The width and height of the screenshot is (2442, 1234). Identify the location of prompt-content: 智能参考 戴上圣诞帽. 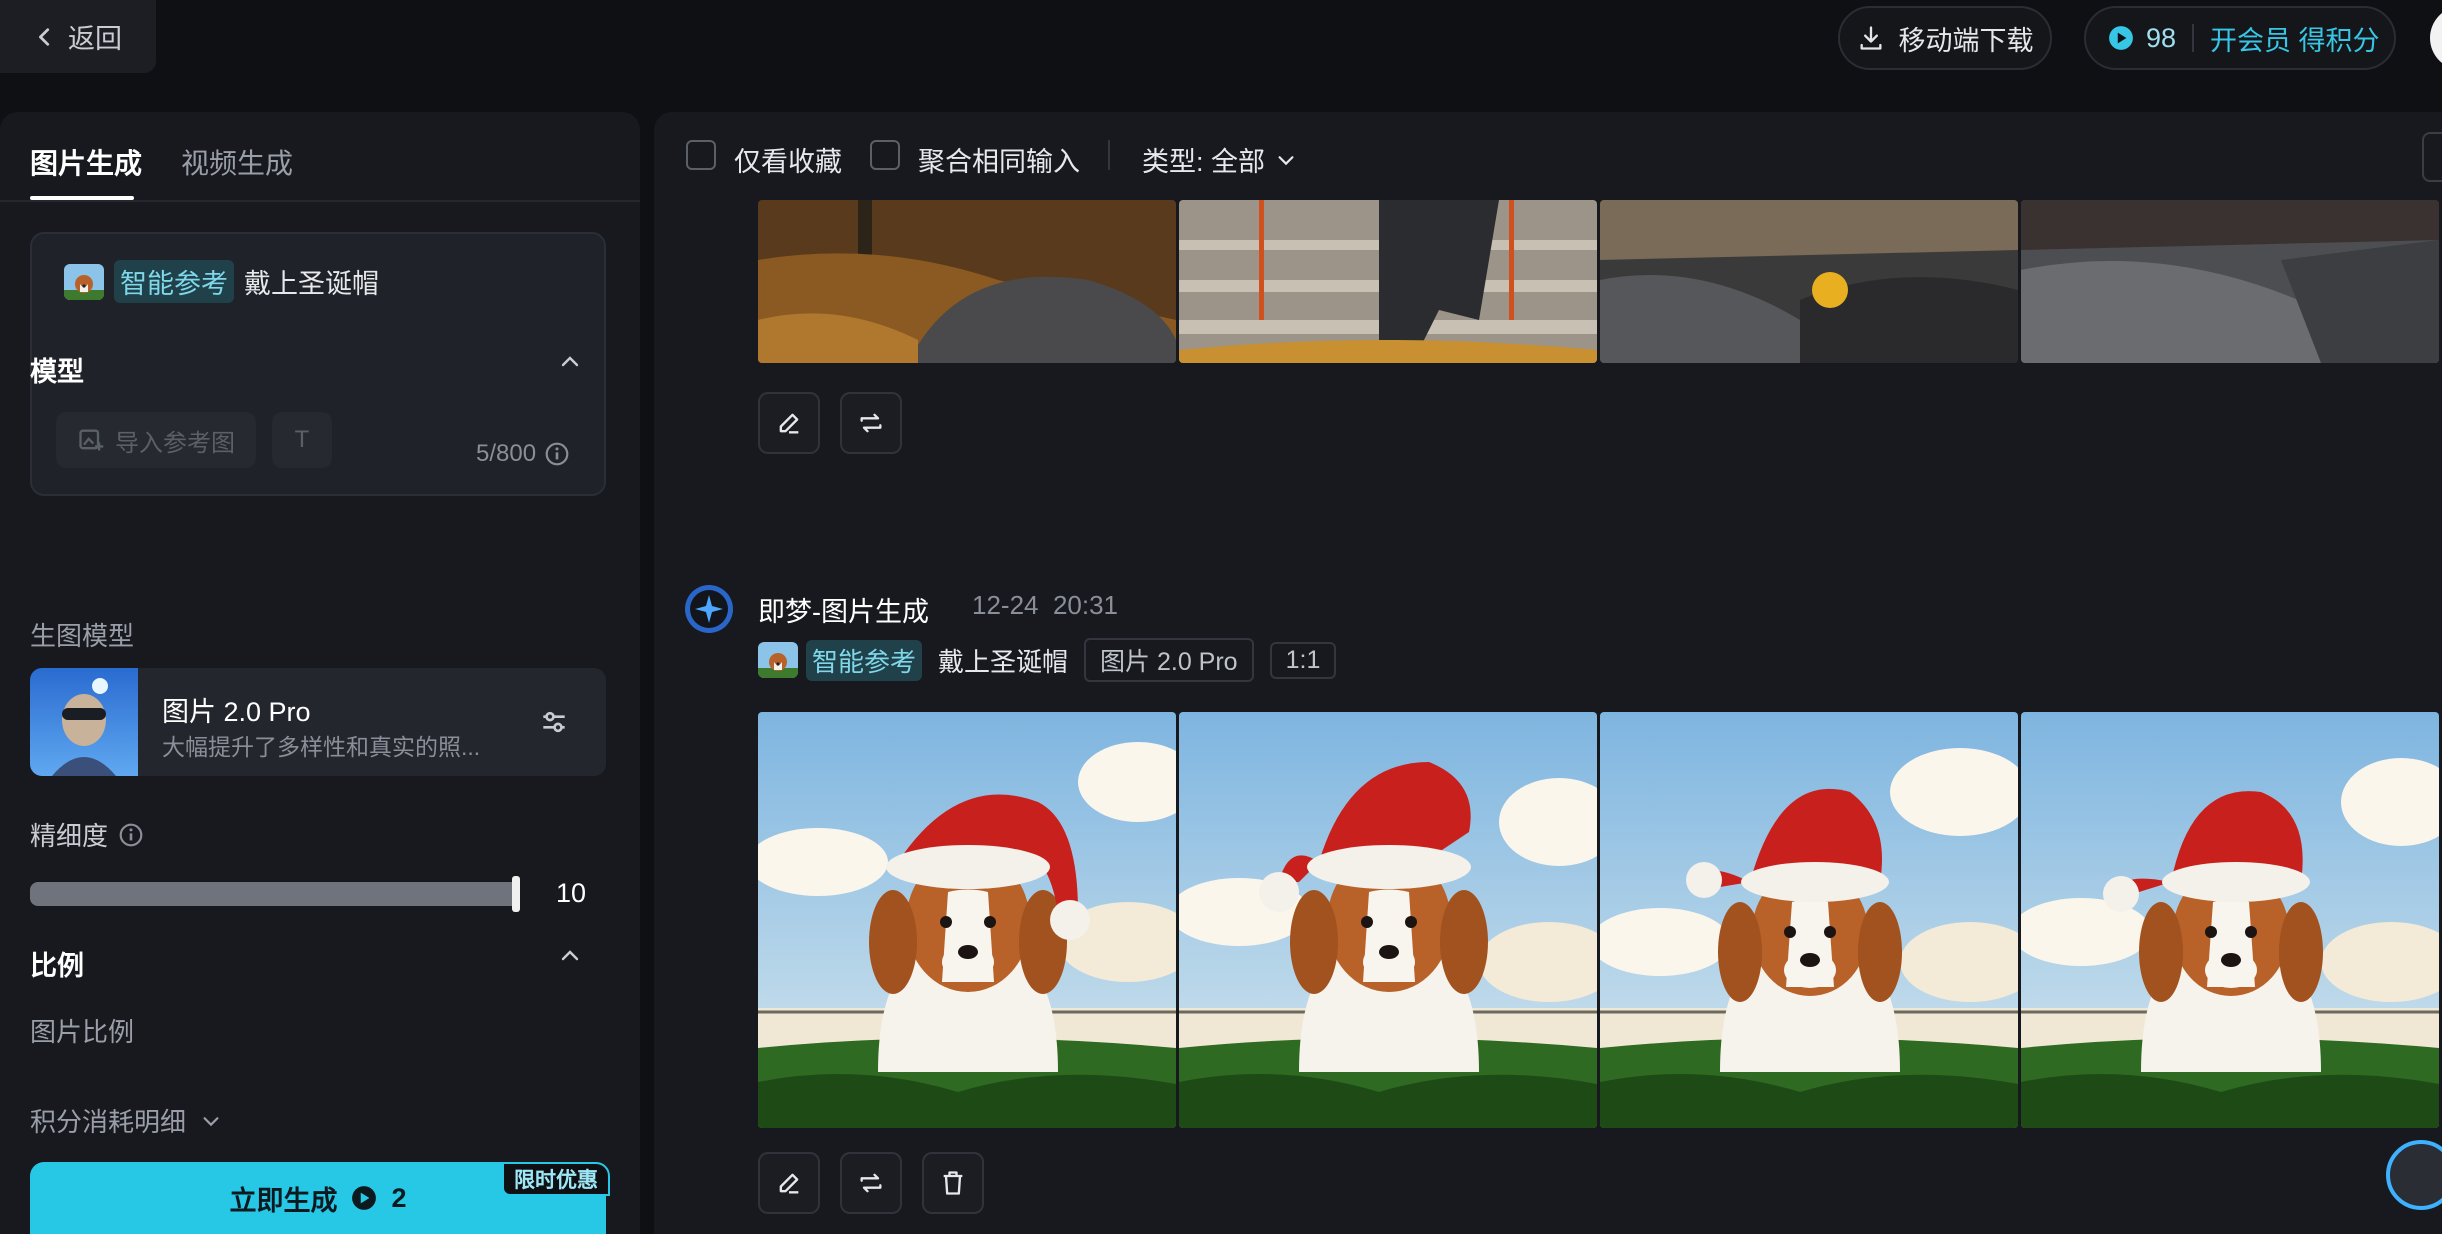
(221, 281).